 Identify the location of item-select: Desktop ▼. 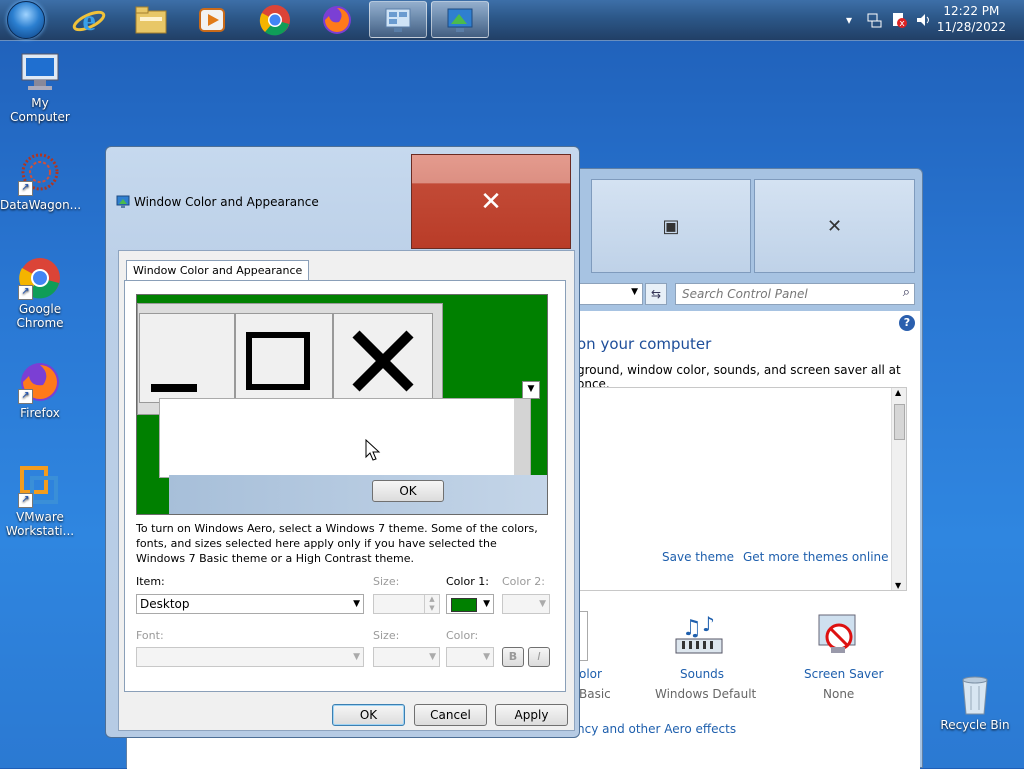
(250, 604).